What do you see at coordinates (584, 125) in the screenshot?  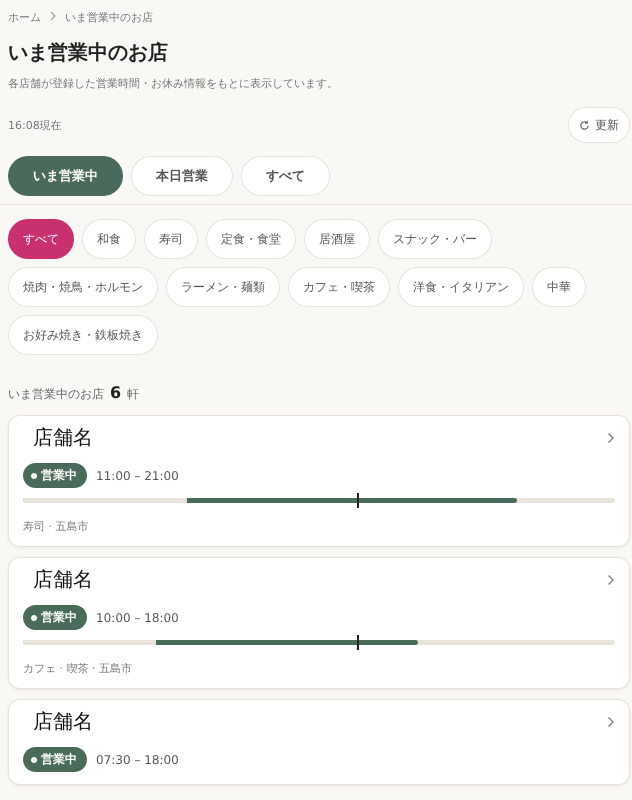 I see `refresh-icon` at bounding box center [584, 125].